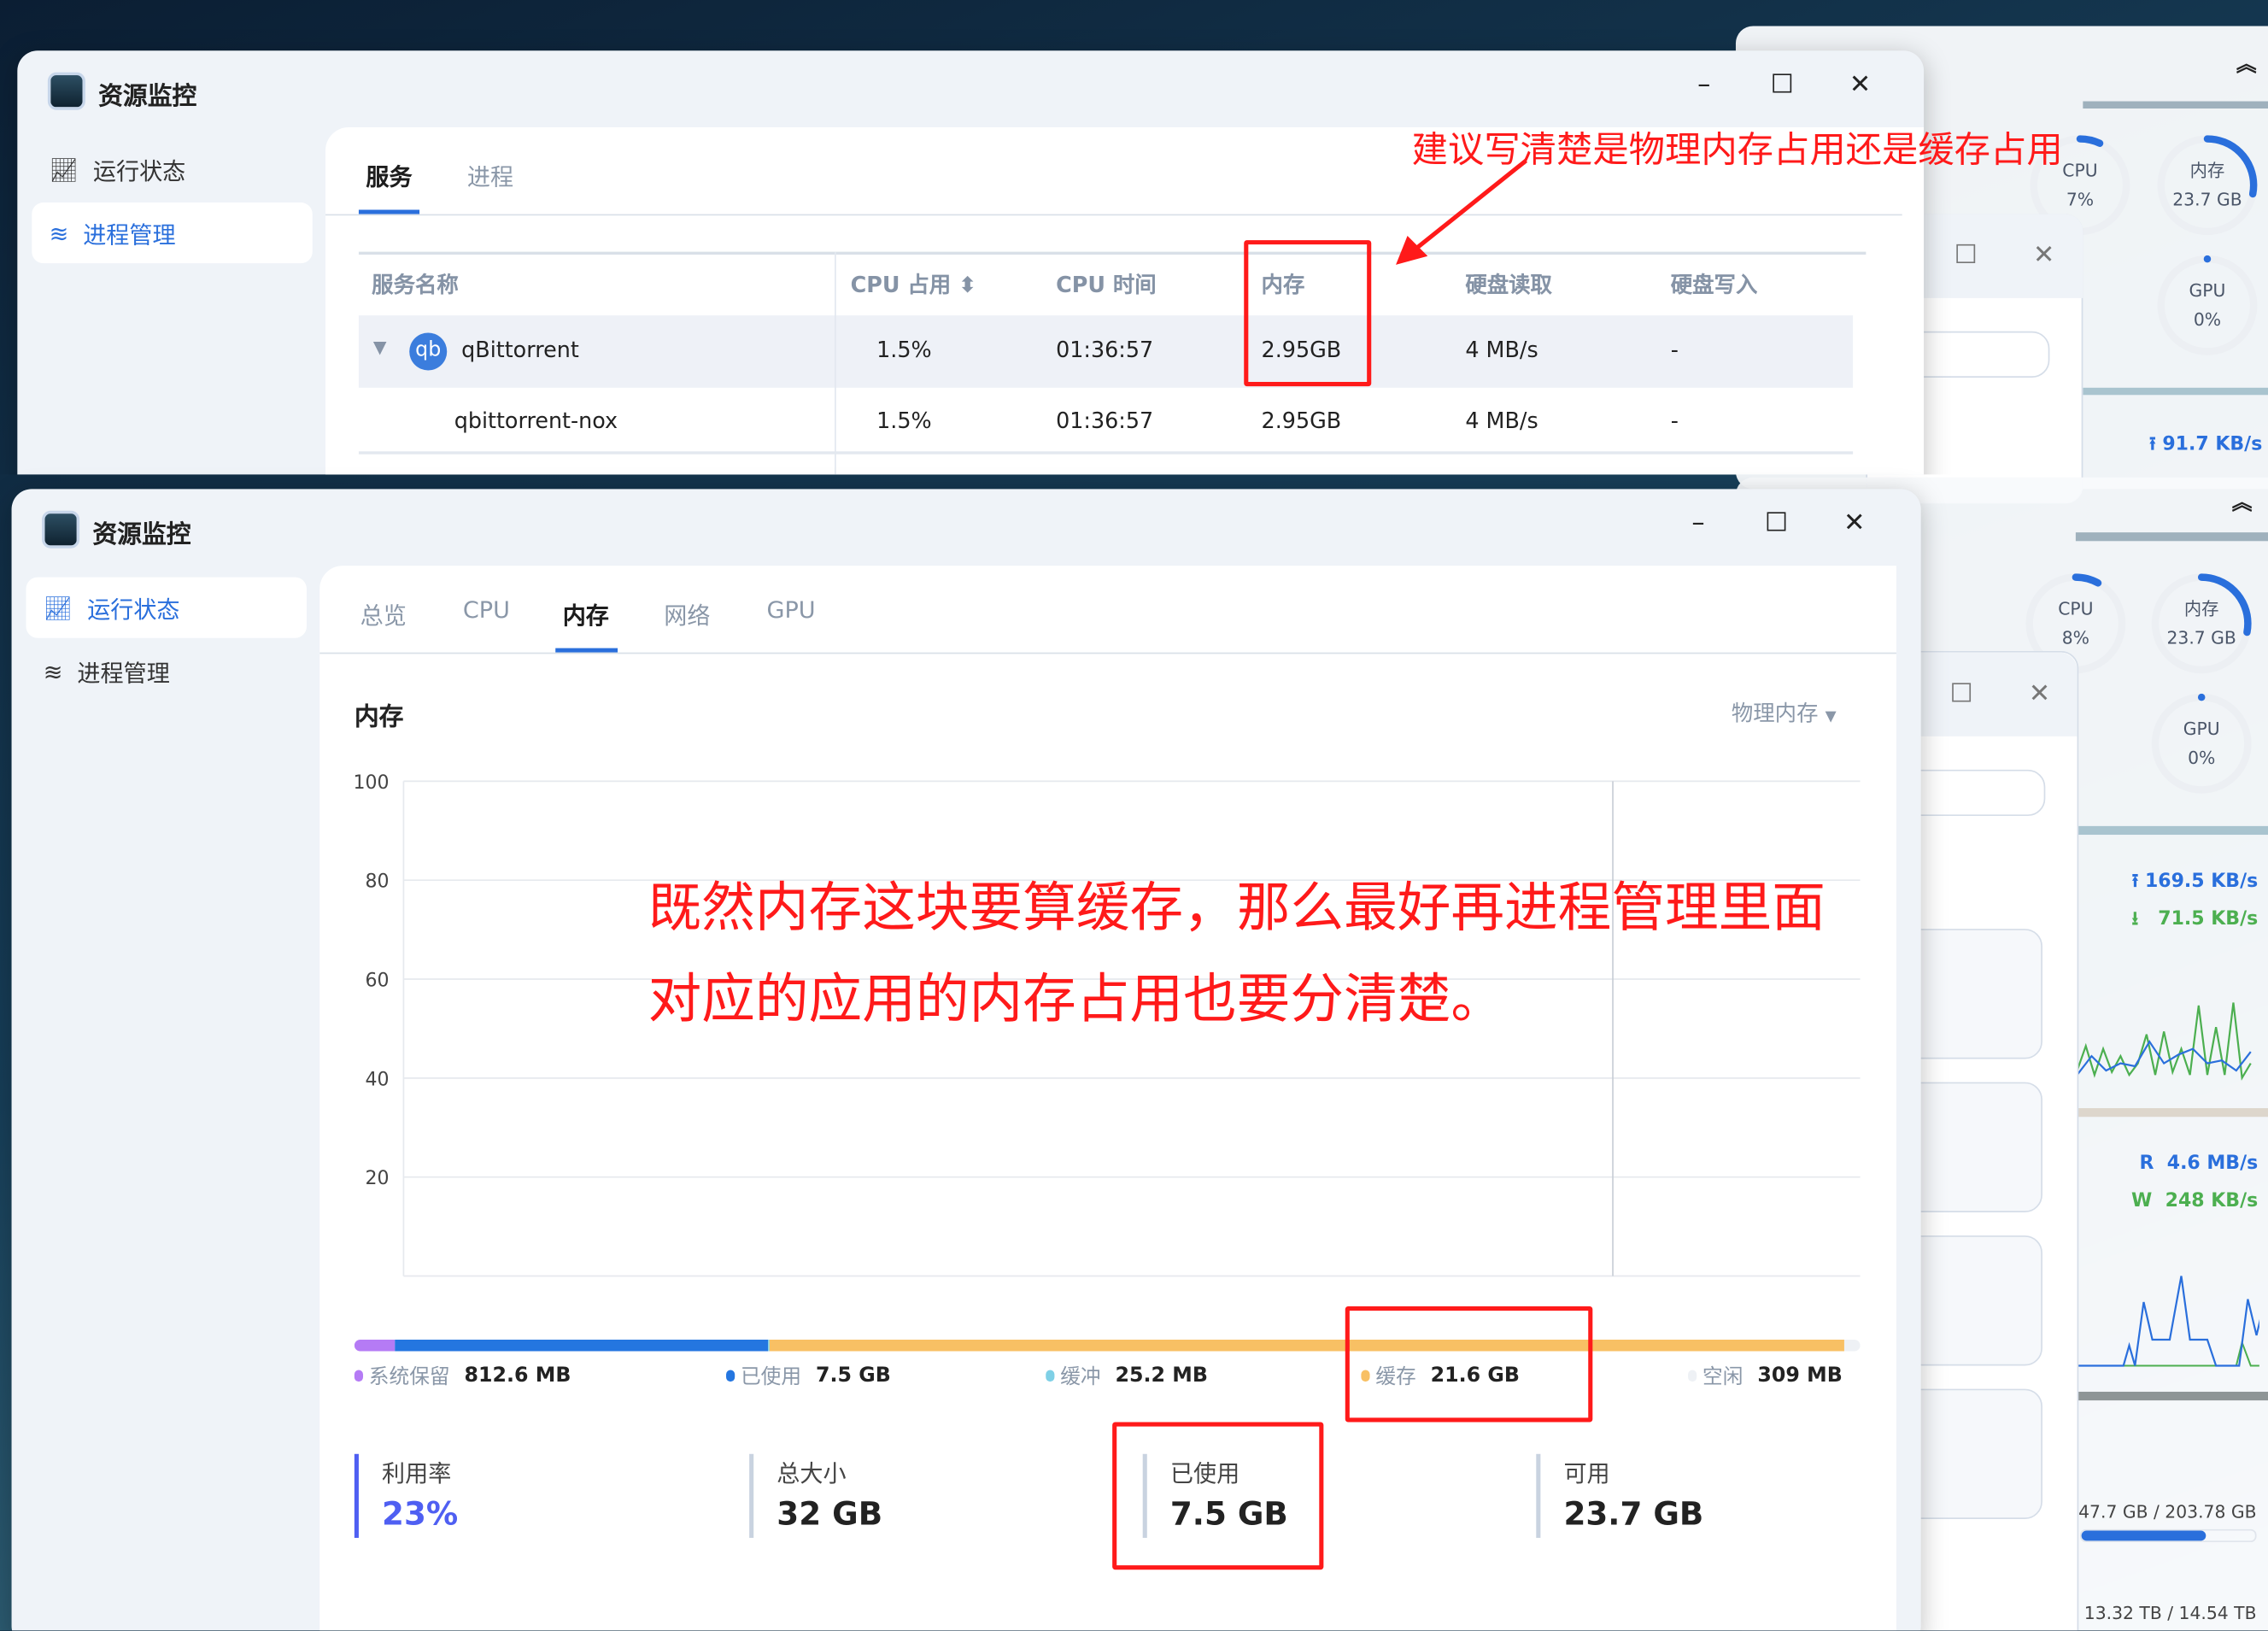  What do you see at coordinates (490, 175) in the screenshot?
I see `tab-processes: 进程` at bounding box center [490, 175].